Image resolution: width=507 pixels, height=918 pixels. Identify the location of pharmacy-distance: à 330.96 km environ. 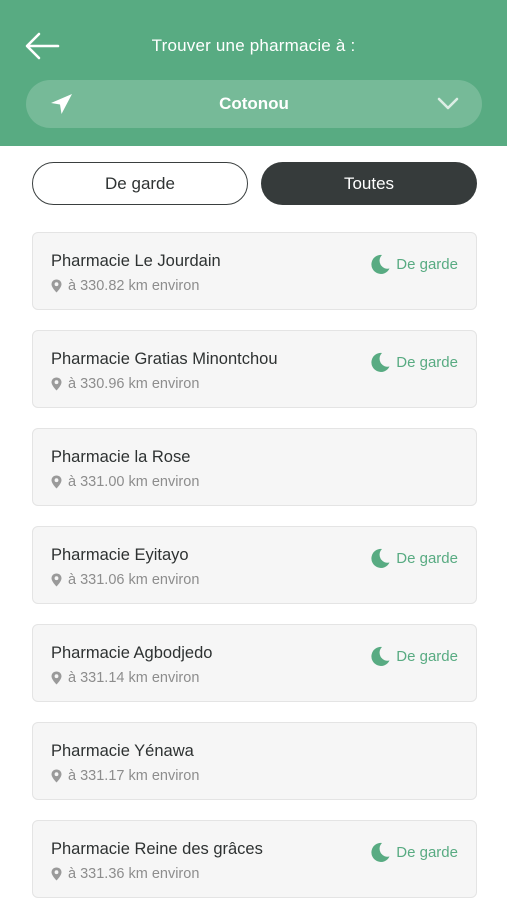
(125, 384).